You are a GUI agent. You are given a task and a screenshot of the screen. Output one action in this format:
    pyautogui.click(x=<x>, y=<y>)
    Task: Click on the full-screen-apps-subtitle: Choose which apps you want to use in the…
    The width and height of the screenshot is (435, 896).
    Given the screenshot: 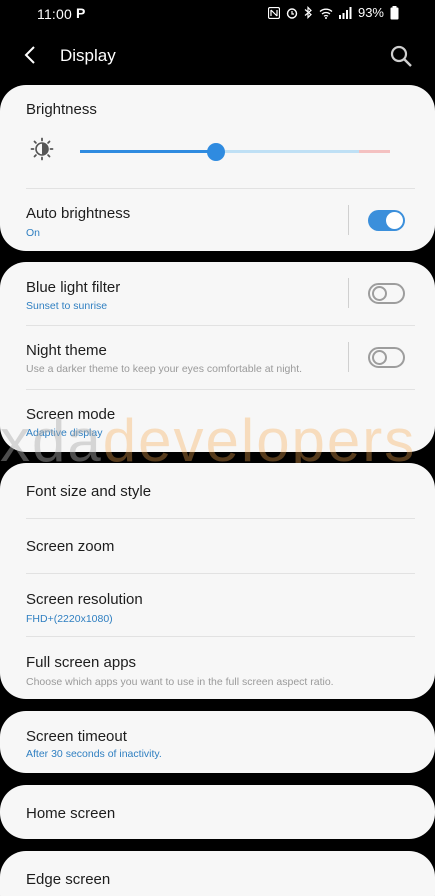 What is the action you would take?
    pyautogui.click(x=180, y=682)
    